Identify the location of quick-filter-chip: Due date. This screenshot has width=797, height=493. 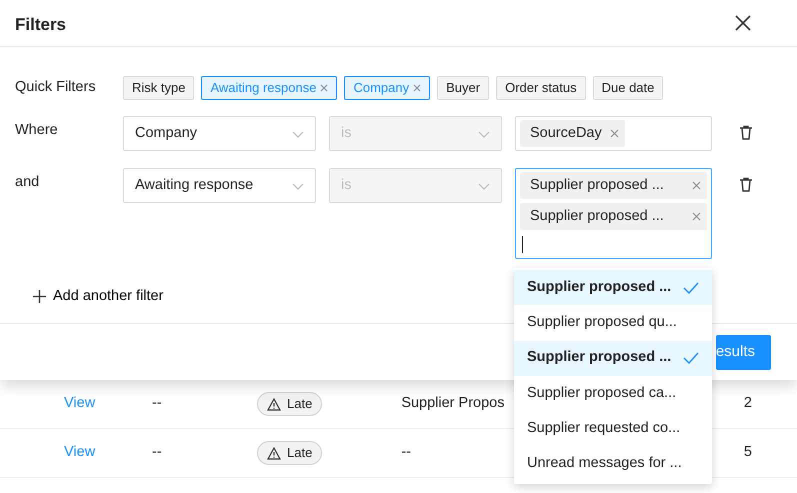
(628, 88).